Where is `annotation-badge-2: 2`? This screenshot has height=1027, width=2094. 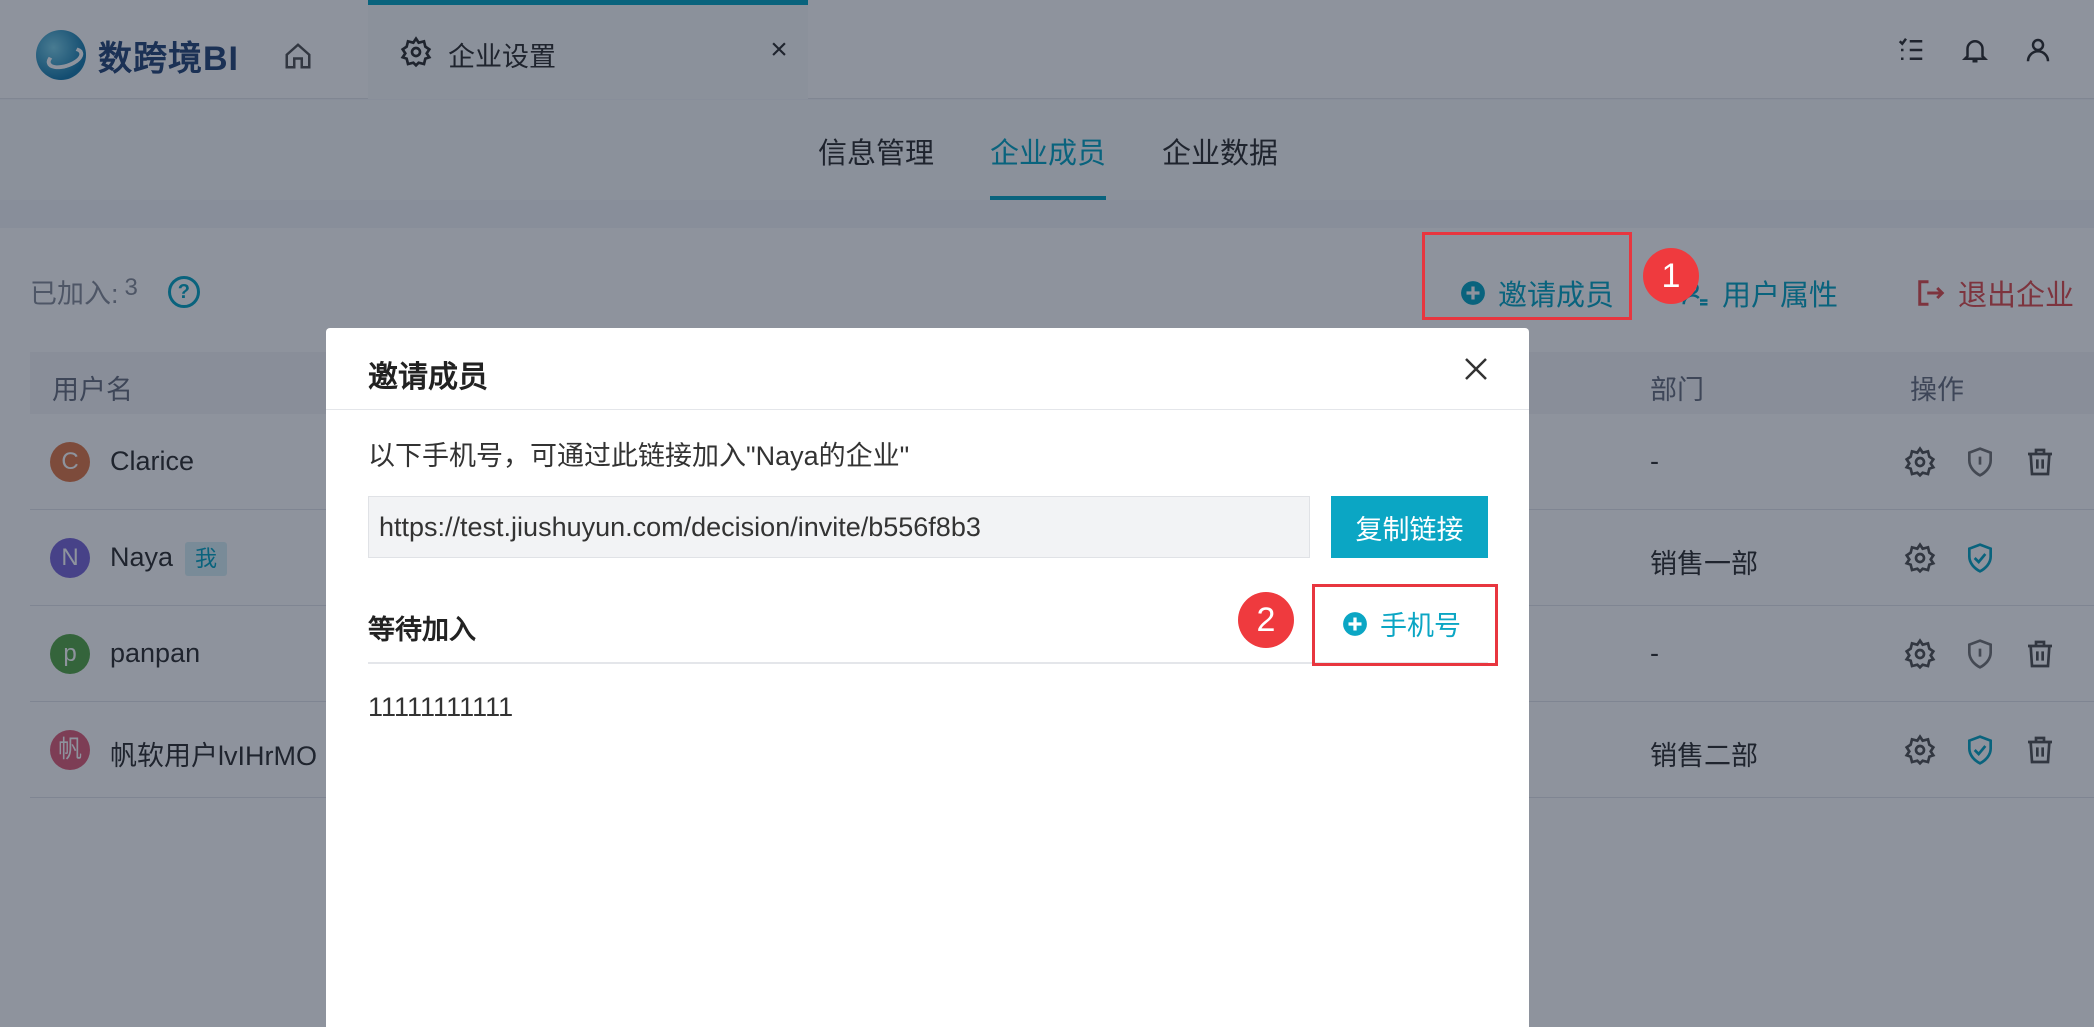
annotation-badge-2: 2 is located at coordinates (1266, 620).